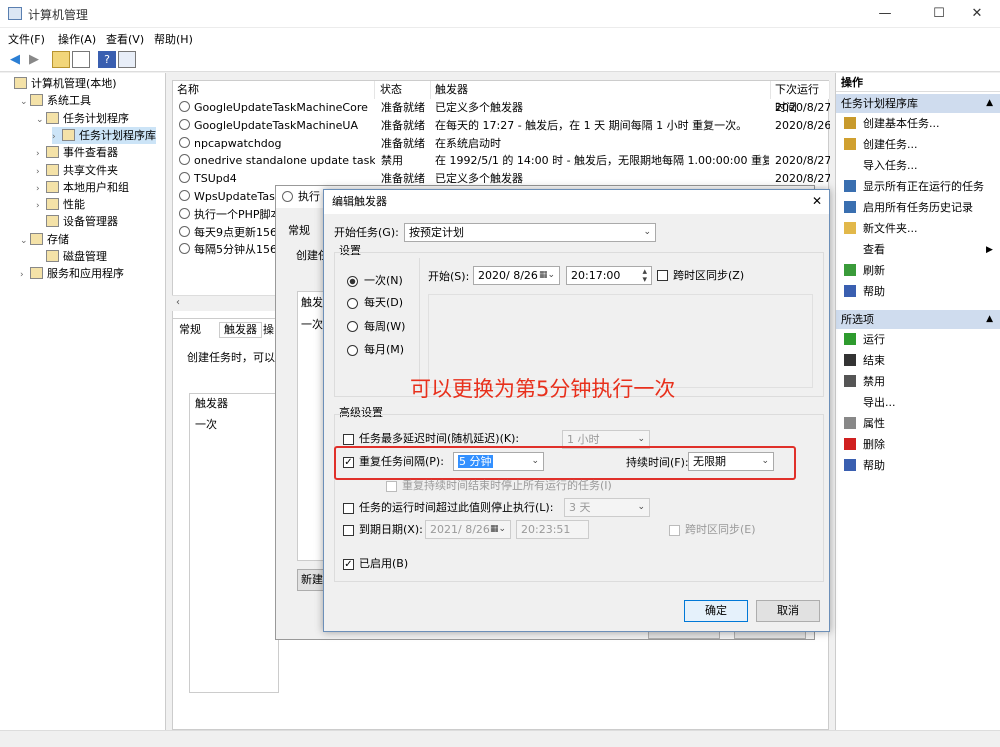 This screenshot has width=1000, height=747. I want to click on action-item: 显示所有正在运行的任务, so click(914, 187).